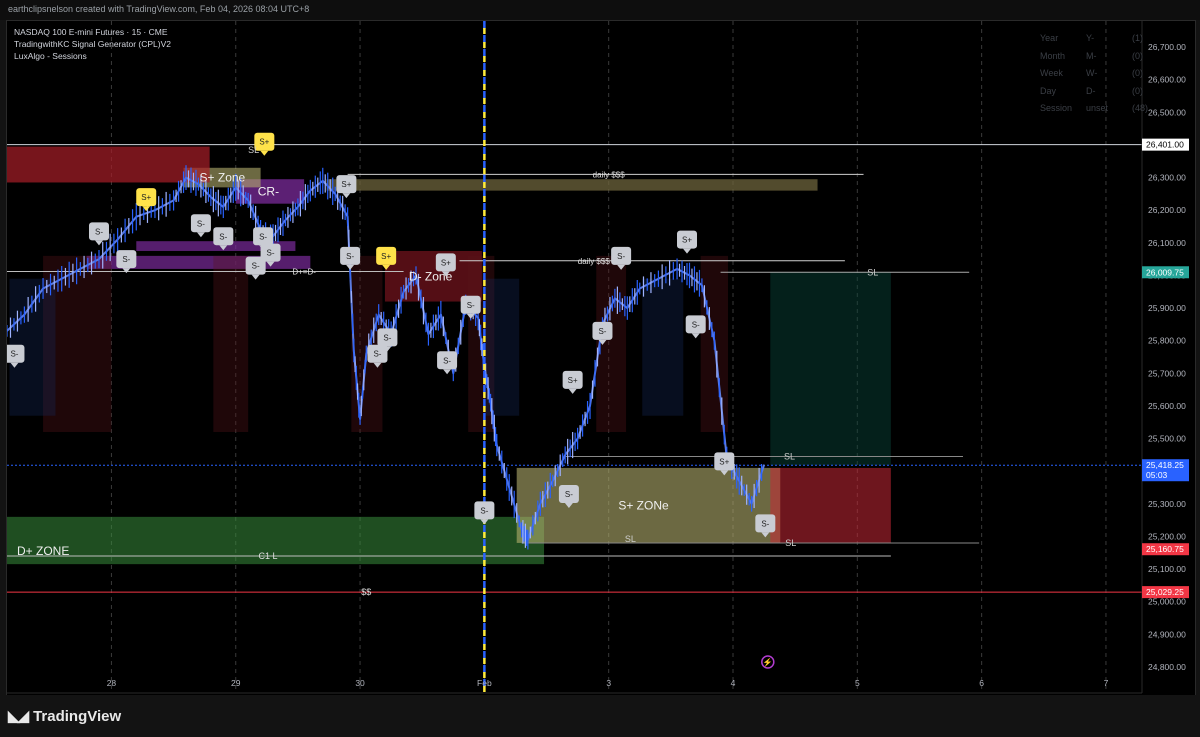  I want to click on session-row: Day D- (0), so click(1094, 92).